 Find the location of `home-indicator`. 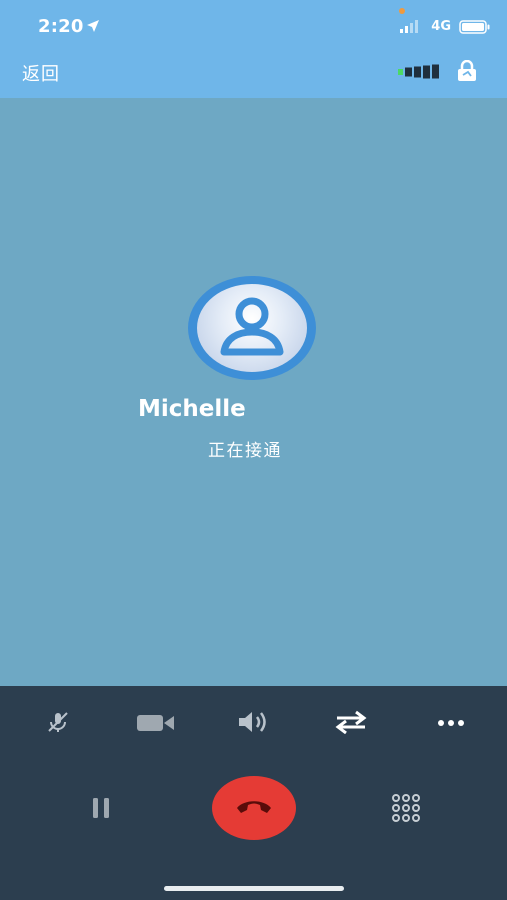

home-indicator is located at coordinates (254, 888).